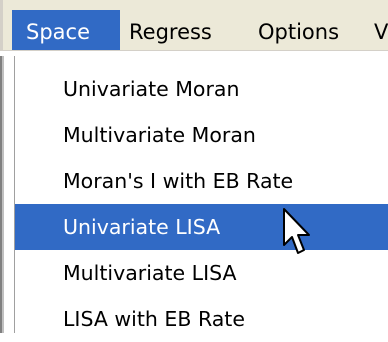 This screenshot has height=342, width=388. I want to click on menu-bar: Space Regress Options V, so click(194, 25).